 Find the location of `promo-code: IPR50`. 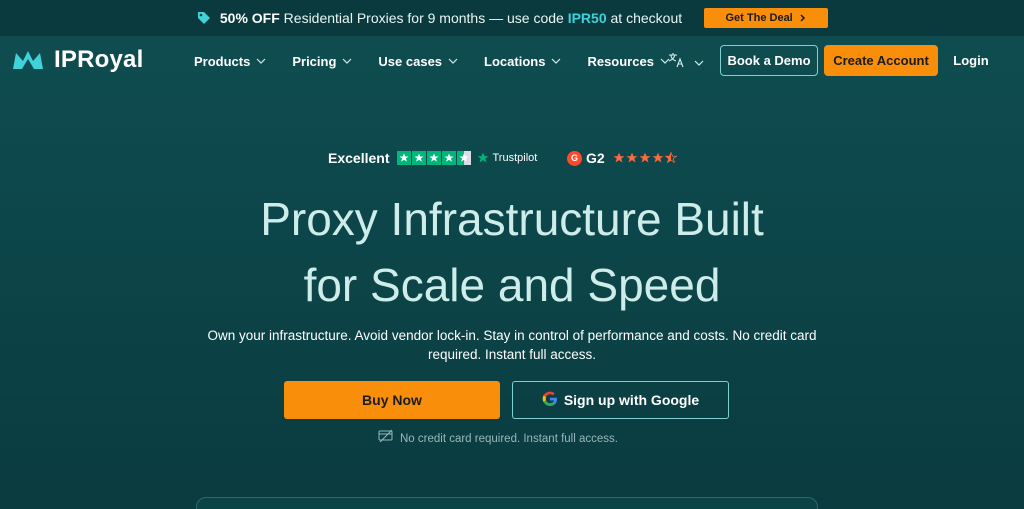

promo-code: IPR50 is located at coordinates (587, 18).